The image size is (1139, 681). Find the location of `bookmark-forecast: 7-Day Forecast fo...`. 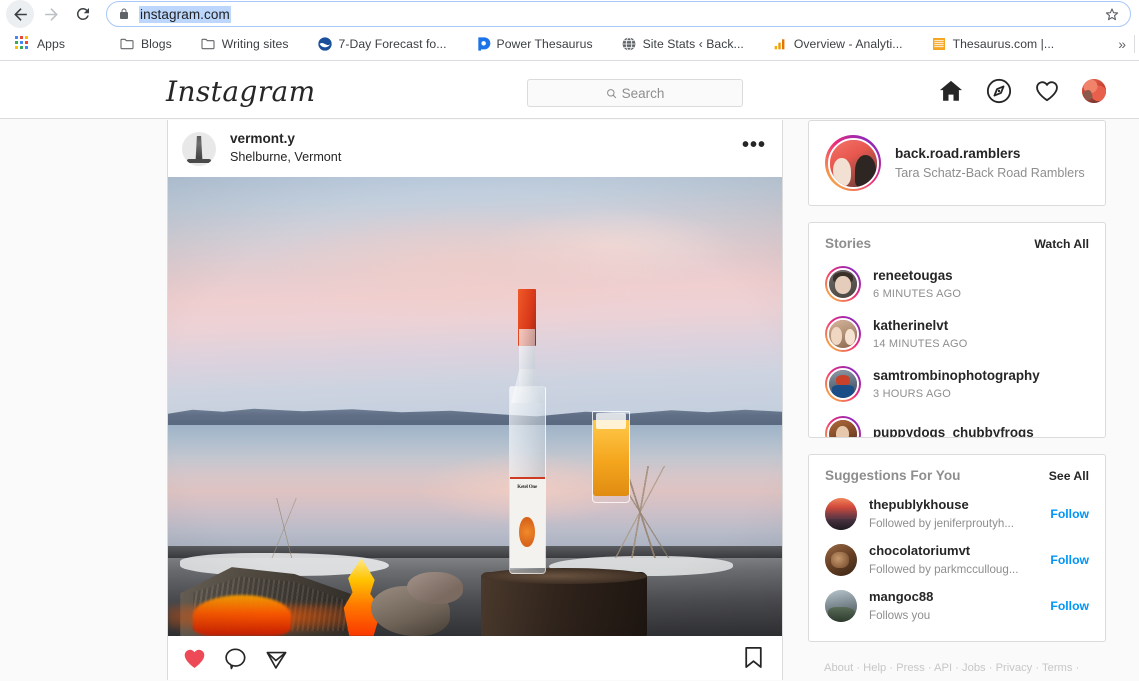

bookmark-forecast: 7-Day Forecast fo... is located at coordinates (382, 44).